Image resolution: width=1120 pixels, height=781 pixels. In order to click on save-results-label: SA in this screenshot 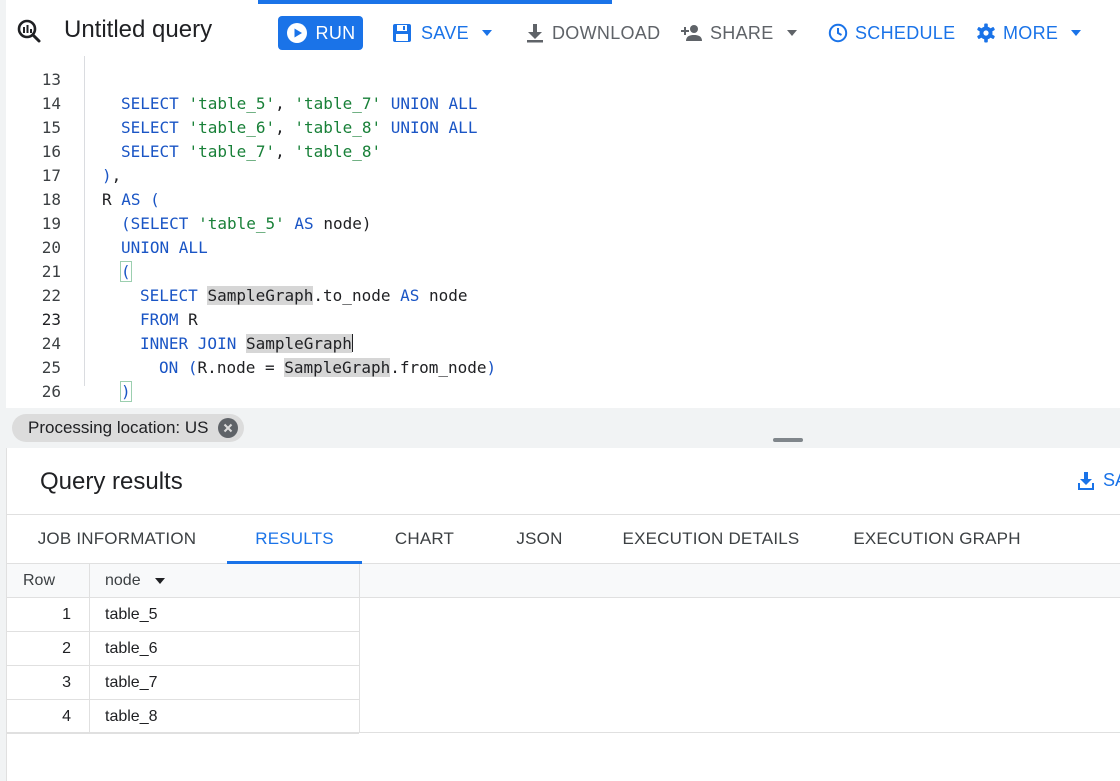, I will do `click(1111, 480)`.